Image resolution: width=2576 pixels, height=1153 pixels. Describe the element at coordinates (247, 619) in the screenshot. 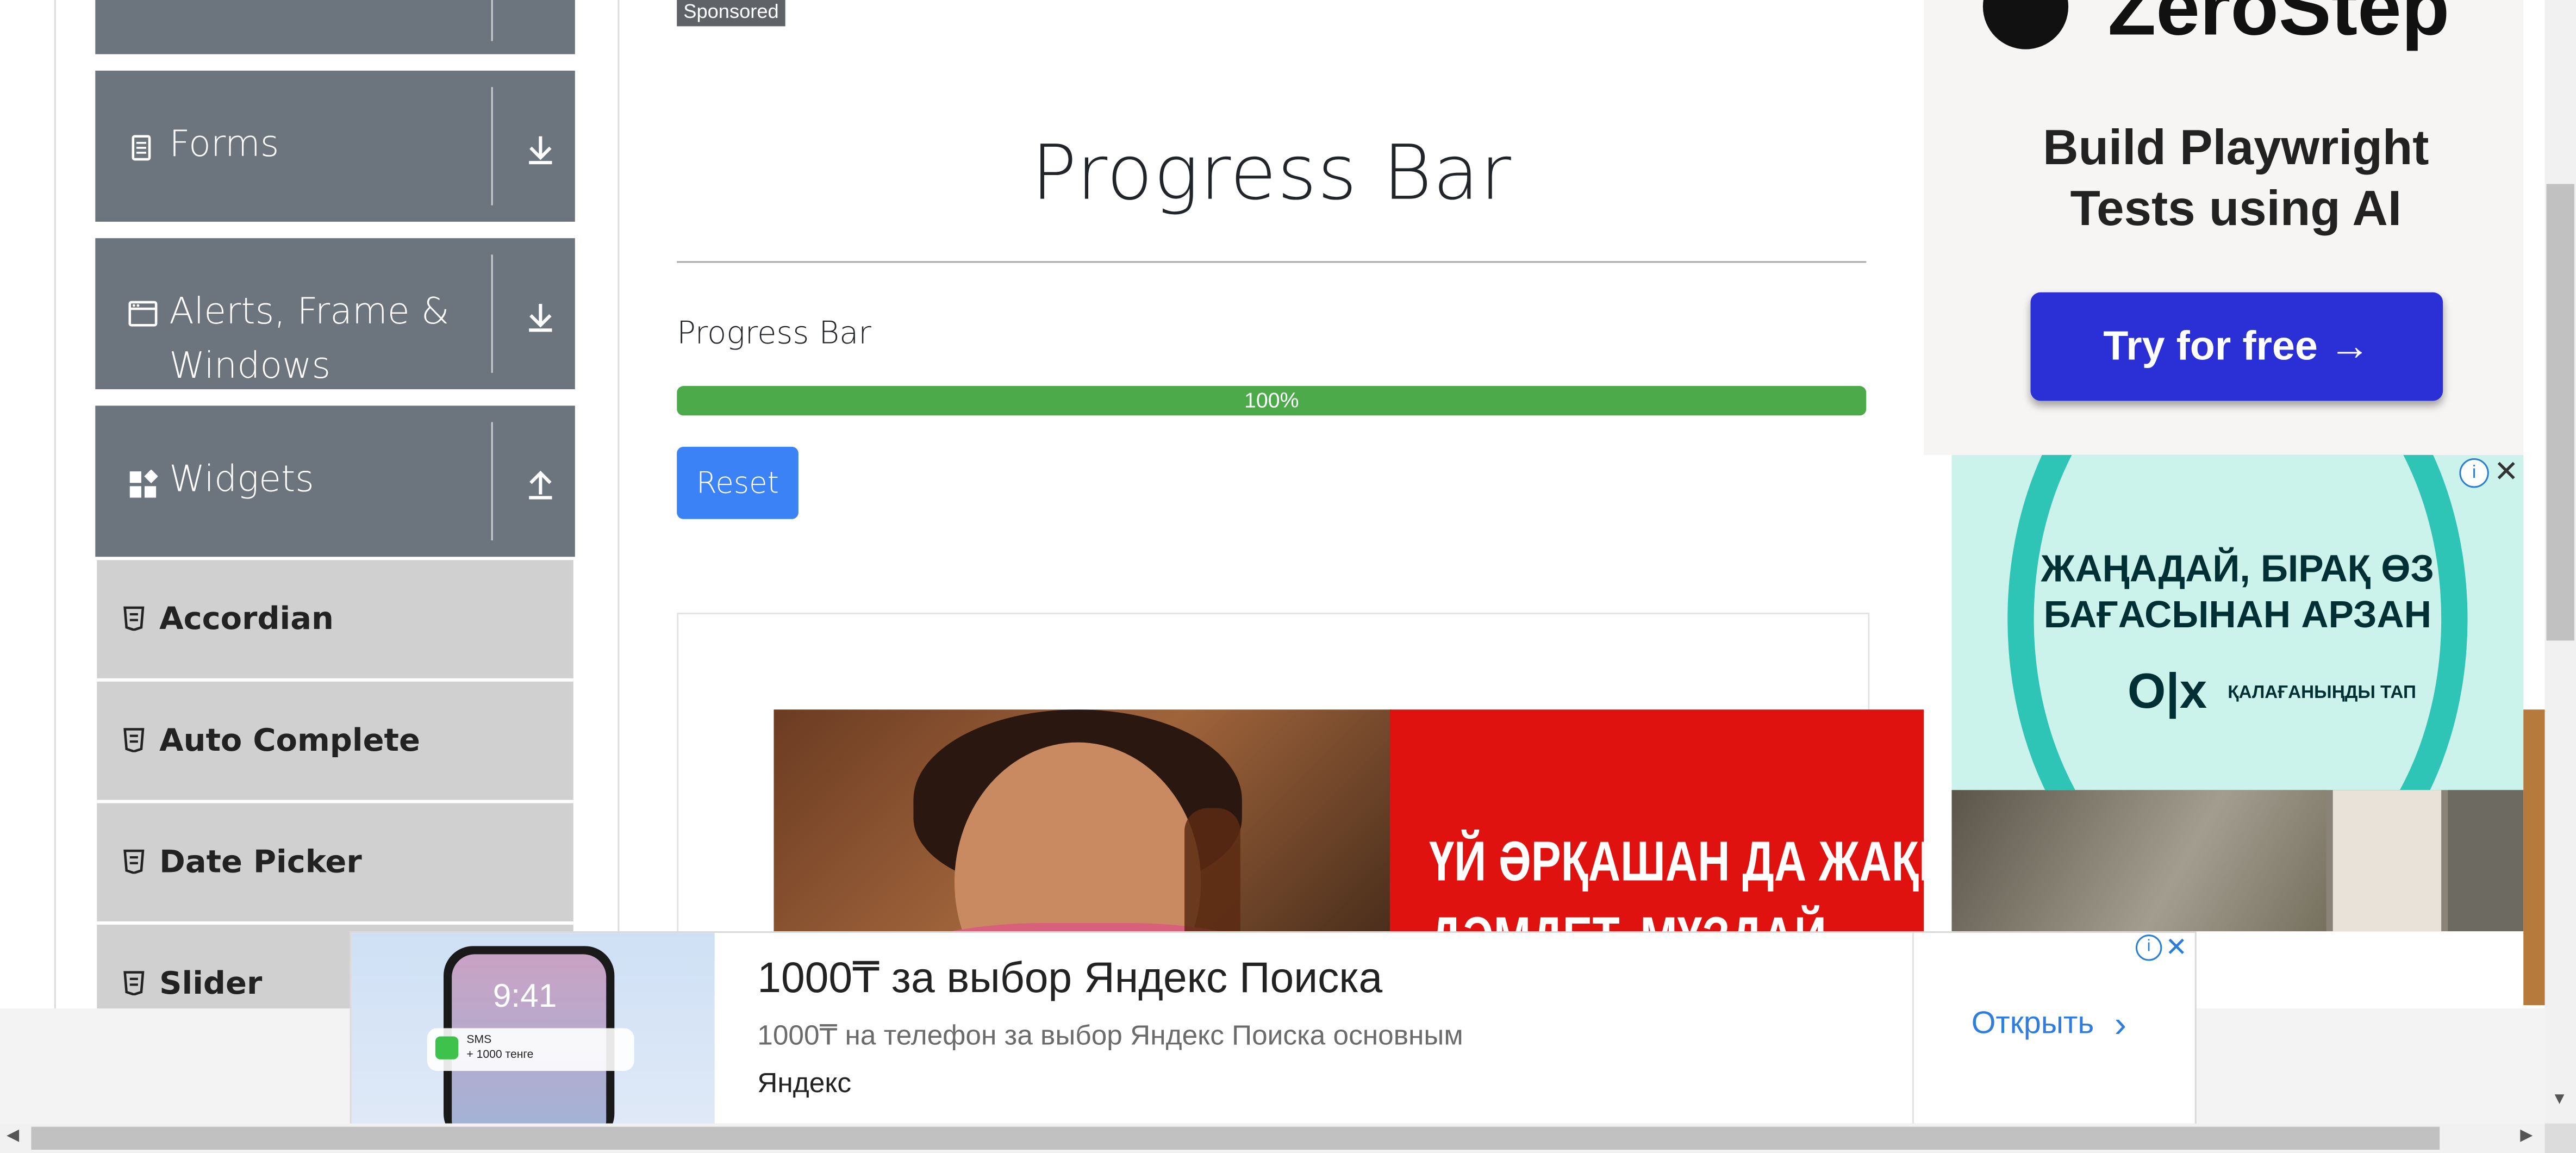

I see `sidebar-item-label: Accordian` at that location.